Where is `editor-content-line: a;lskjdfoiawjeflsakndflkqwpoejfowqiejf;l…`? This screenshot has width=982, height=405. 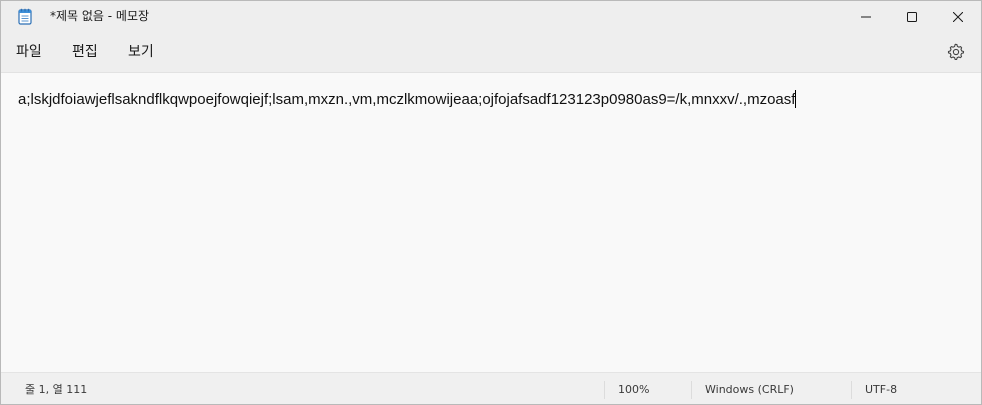
editor-content-line: a;lskjdfoiawjeflsakndflkqwpoejfowqiejf;l… is located at coordinates (407, 100).